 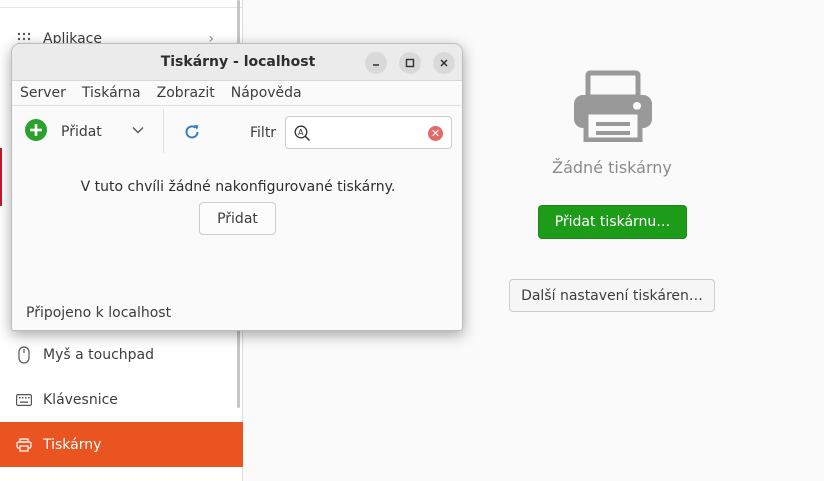 What do you see at coordinates (138, 130) in the screenshot?
I see `chevron-down-icon` at bounding box center [138, 130].